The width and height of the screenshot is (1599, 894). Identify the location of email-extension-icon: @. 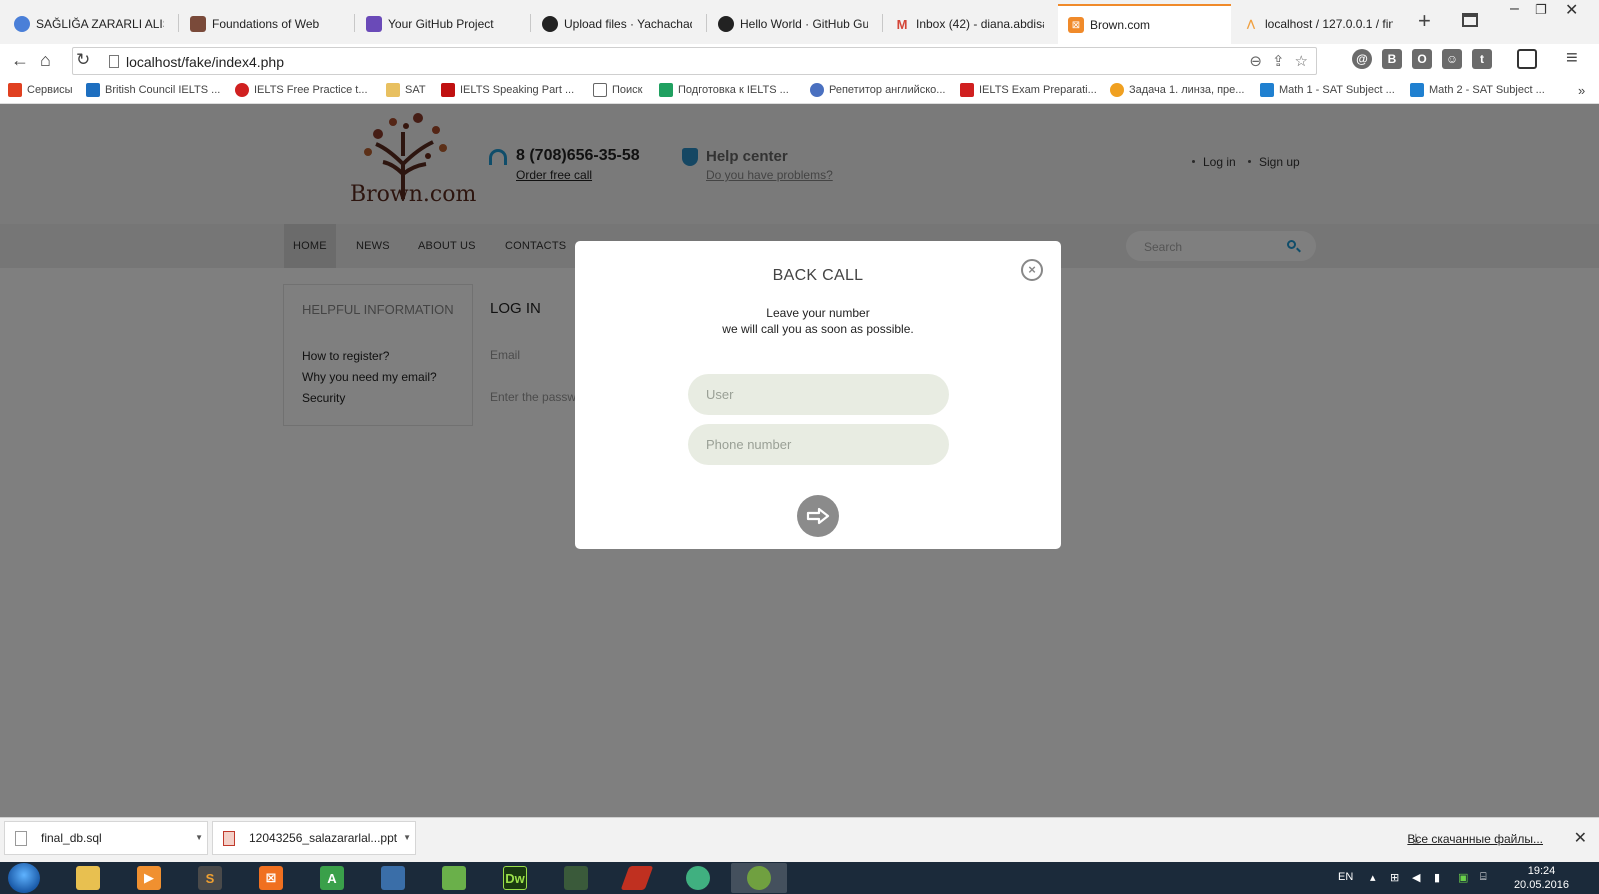
(1362, 59).